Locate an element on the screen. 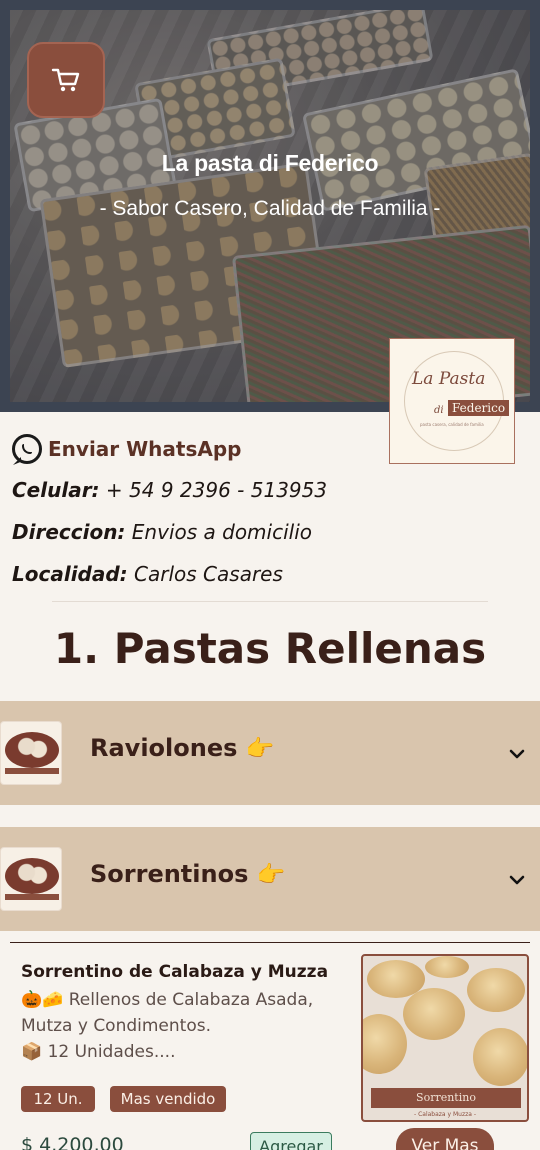 Image resolution: width=540 pixels, height=1150 pixels. store-tagline: - Sabor Casero, Calidad de Familia - is located at coordinates (270, 208).